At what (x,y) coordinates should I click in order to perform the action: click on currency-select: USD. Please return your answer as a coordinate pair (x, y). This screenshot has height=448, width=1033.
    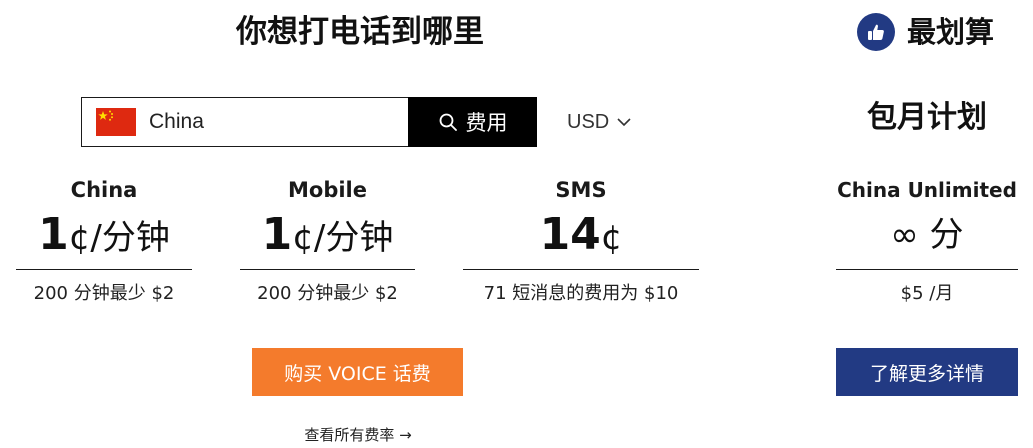
    Looking at the image, I should click on (599, 122).